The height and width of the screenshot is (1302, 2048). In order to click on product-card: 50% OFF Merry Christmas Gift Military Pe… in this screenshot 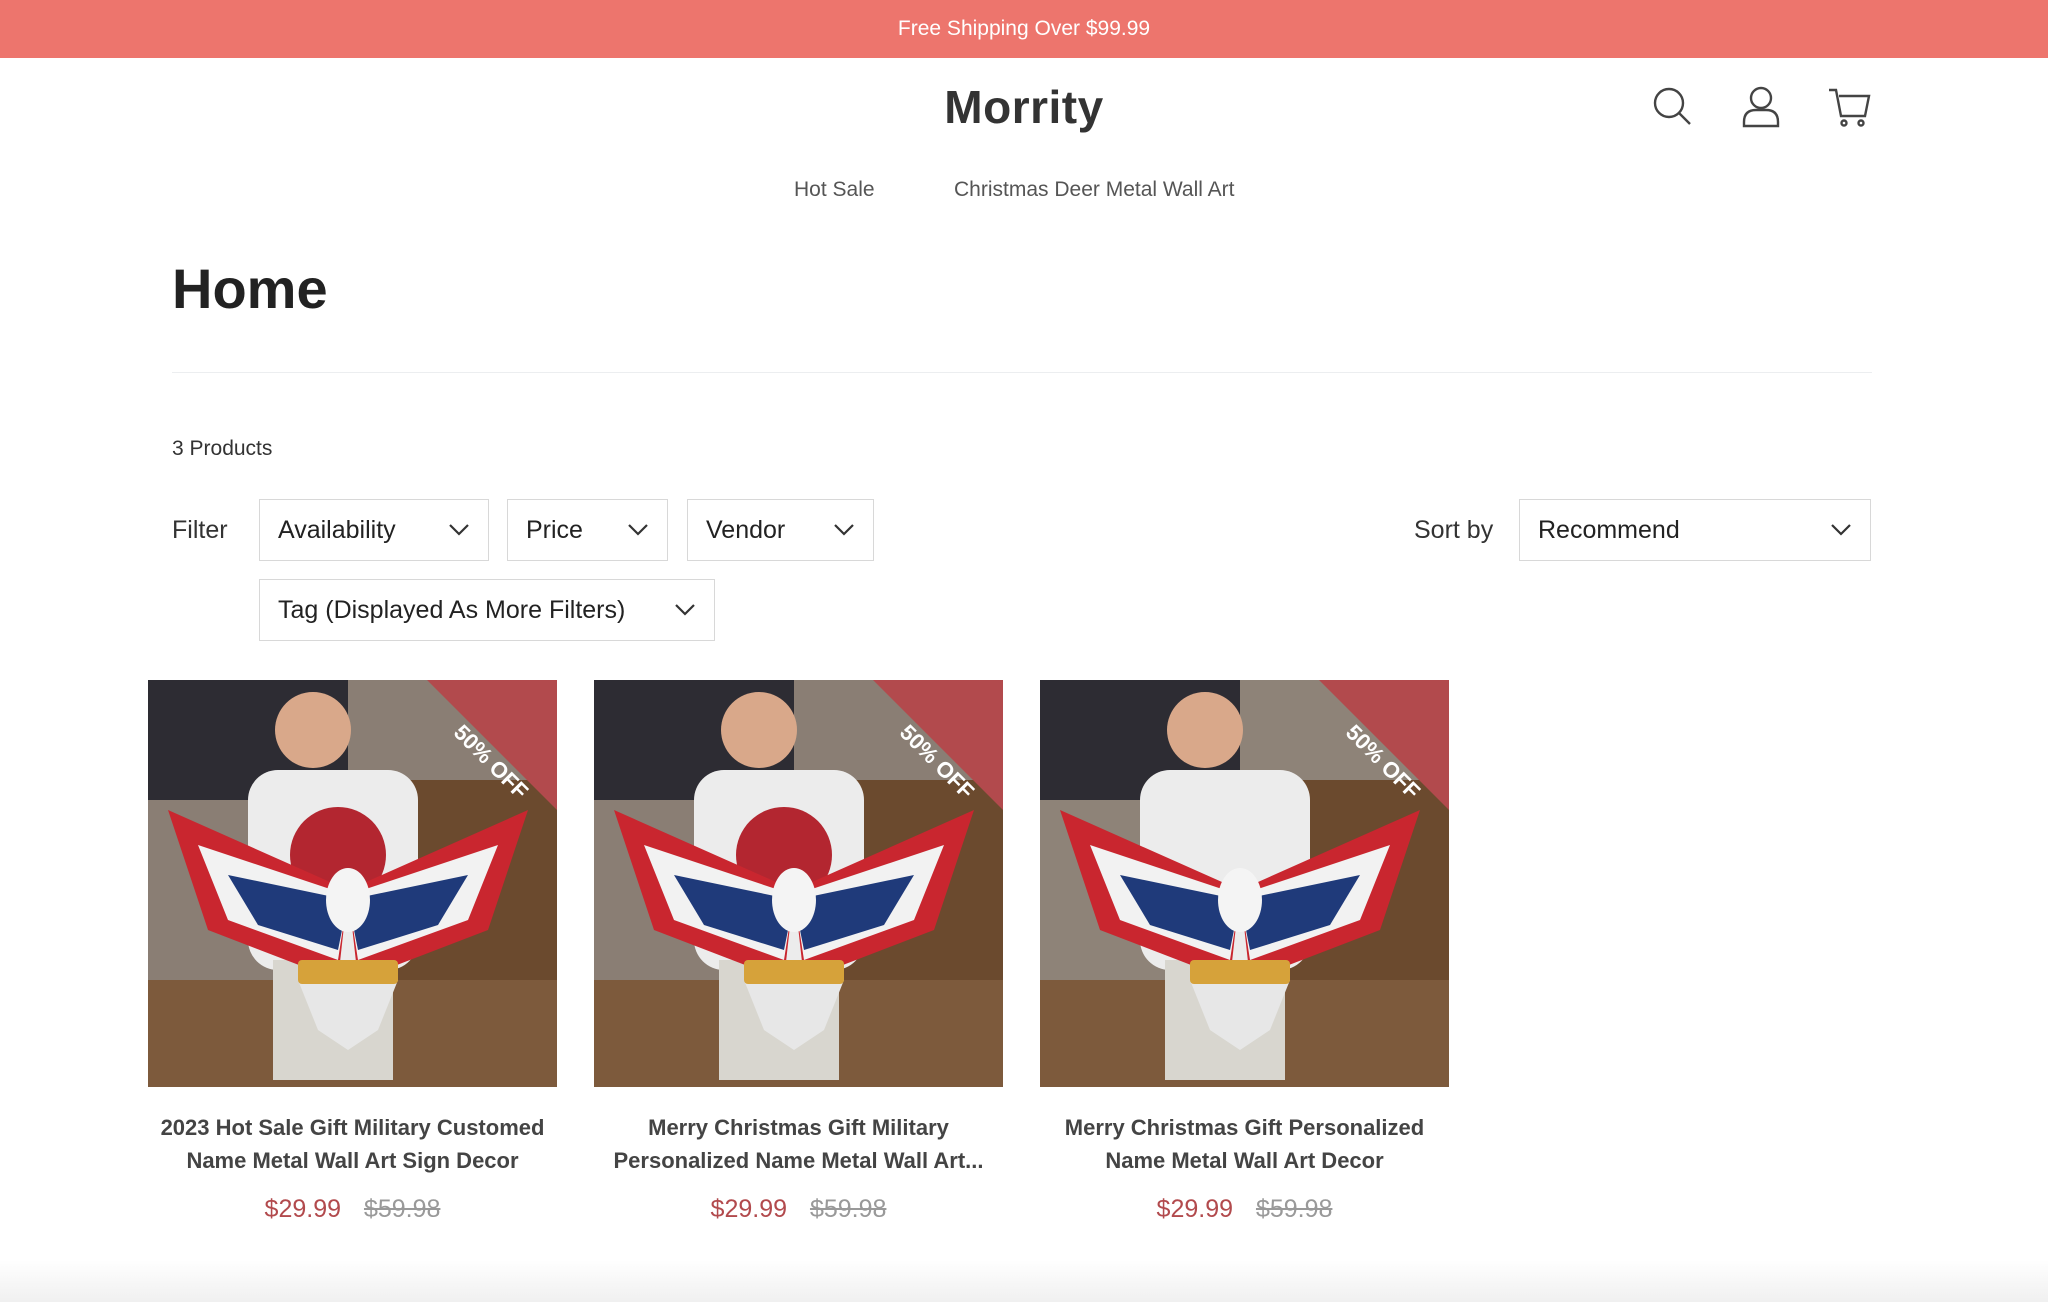, I will do `click(798, 952)`.